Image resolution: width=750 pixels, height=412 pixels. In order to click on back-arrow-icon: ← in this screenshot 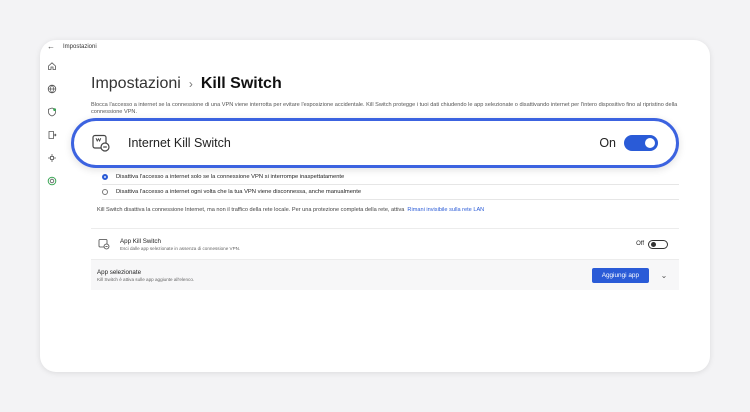, I will do `click(51, 47)`.